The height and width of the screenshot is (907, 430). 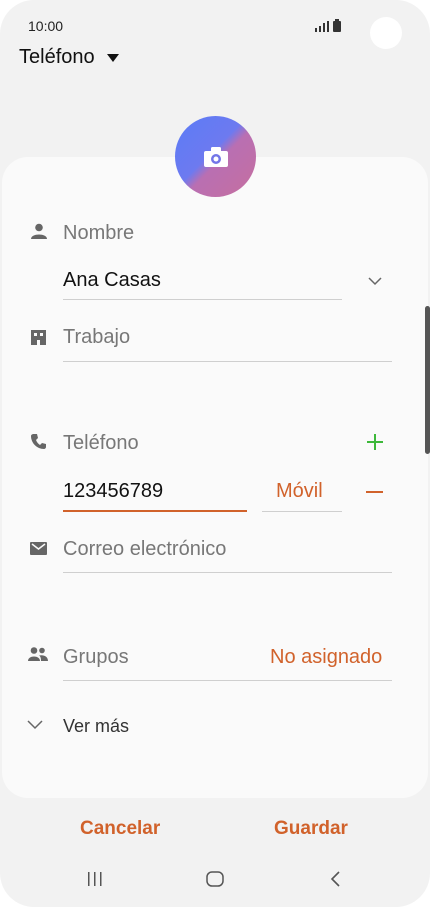 What do you see at coordinates (311, 829) in the screenshot?
I see `save-button: Guardar` at bounding box center [311, 829].